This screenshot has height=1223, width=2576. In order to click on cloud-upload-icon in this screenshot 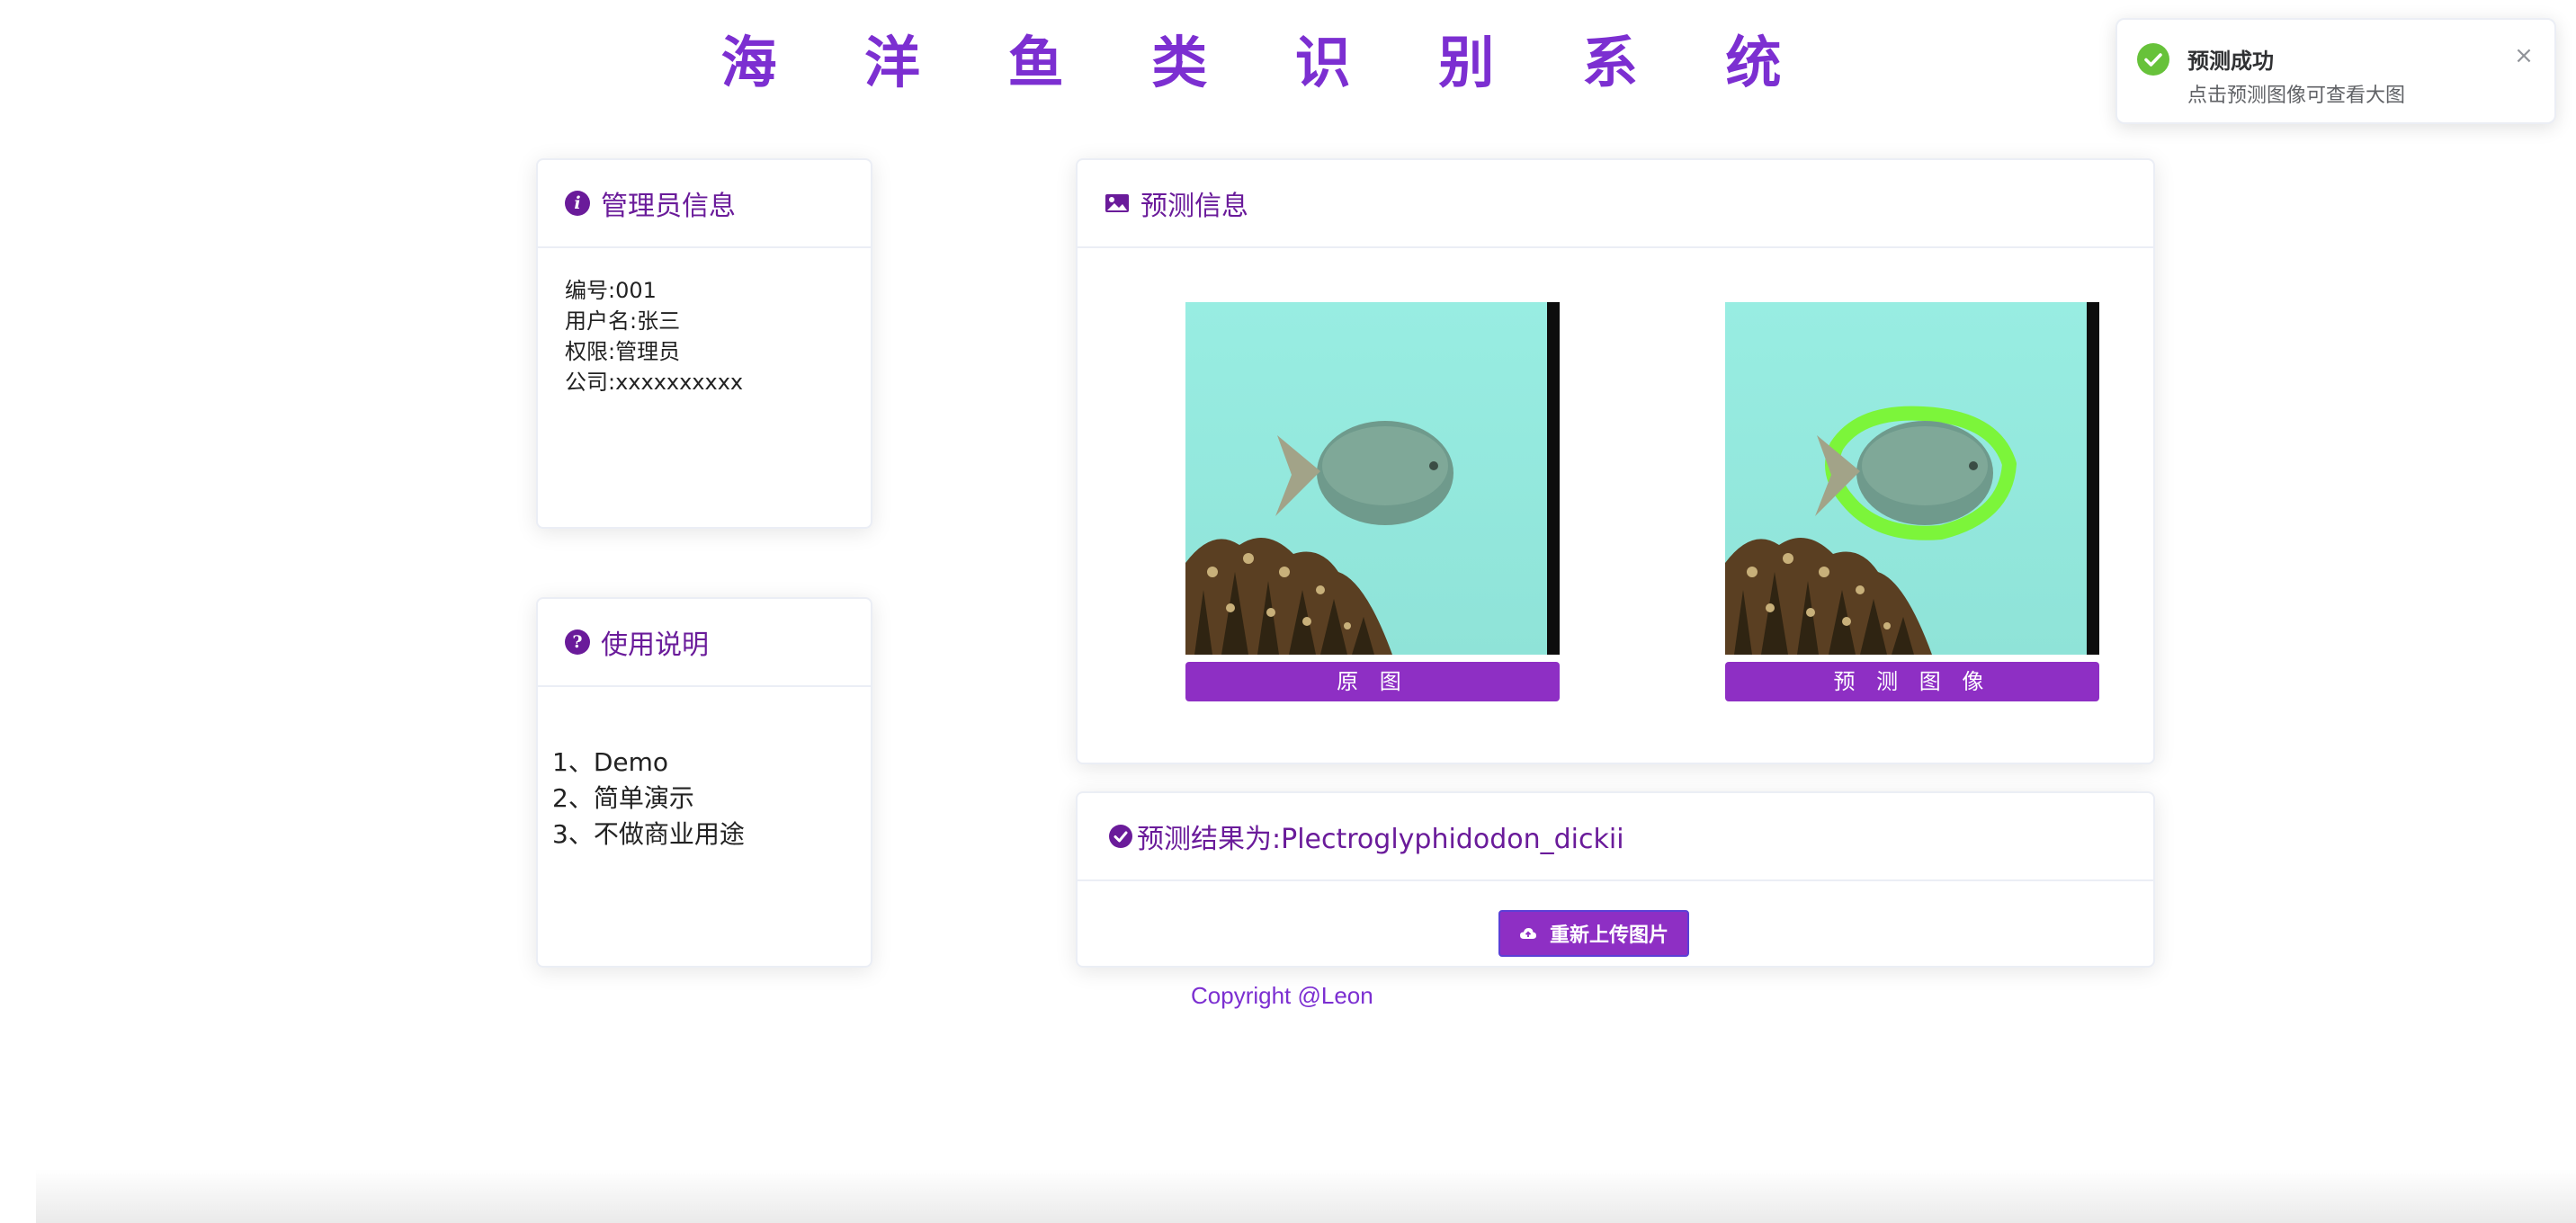, I will do `click(1527, 934)`.